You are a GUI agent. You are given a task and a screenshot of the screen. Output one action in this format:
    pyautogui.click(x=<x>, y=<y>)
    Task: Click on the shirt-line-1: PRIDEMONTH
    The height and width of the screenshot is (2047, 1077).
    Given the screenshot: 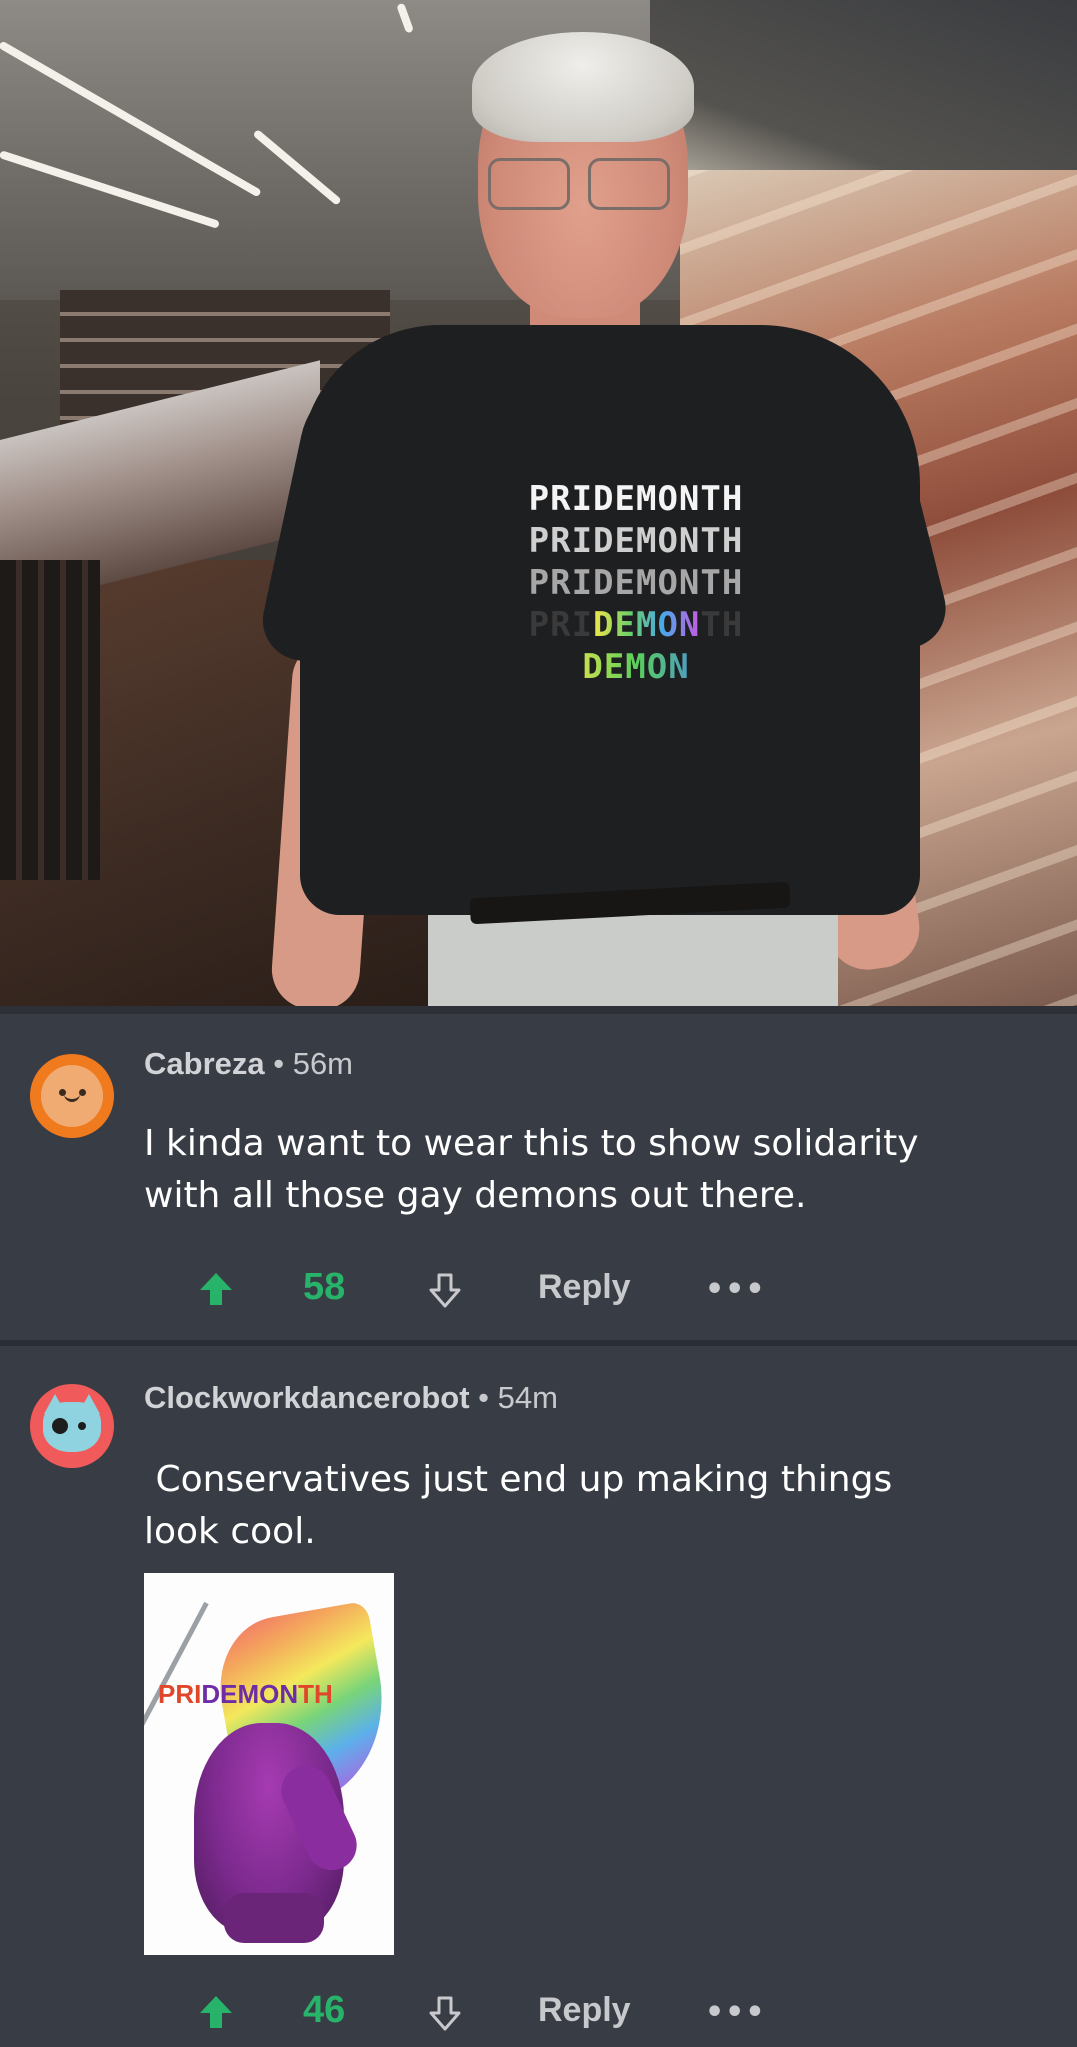 What is the action you would take?
    pyautogui.click(x=636, y=499)
    